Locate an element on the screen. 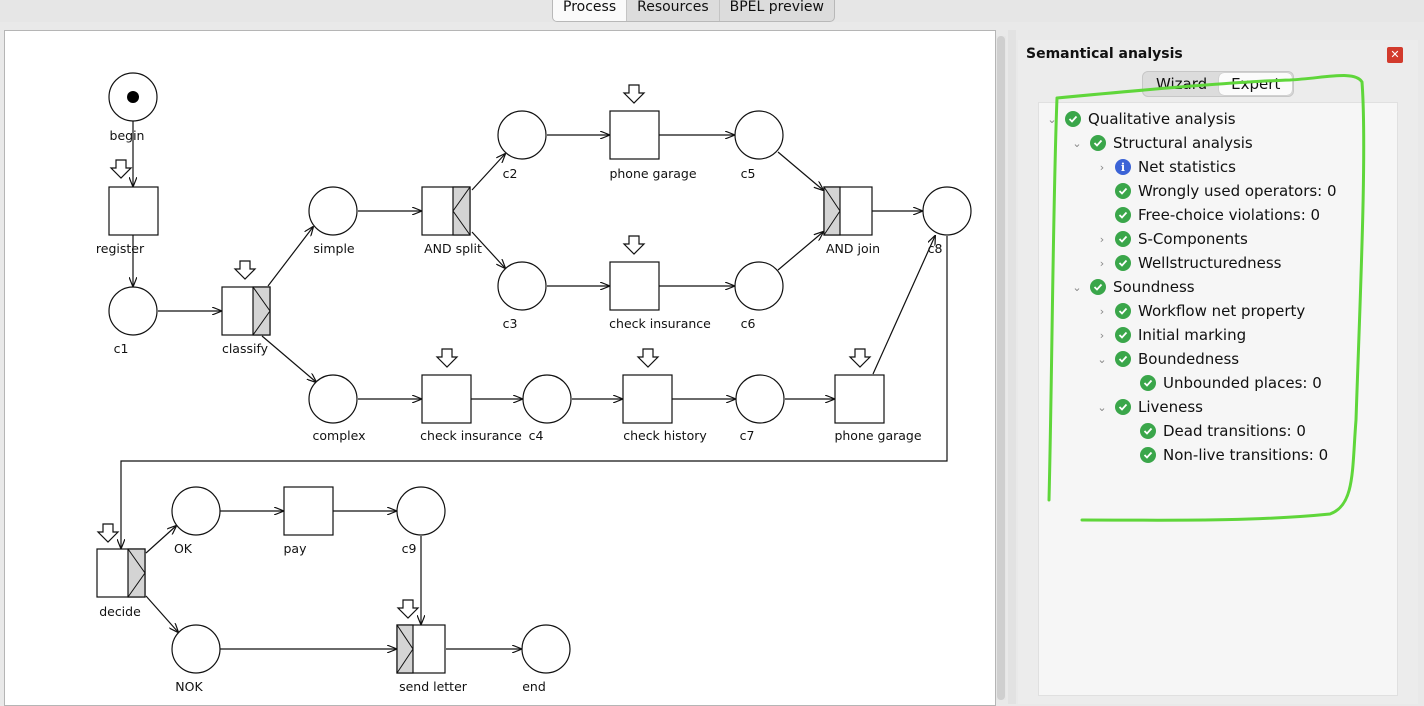 The height and width of the screenshot is (706, 1424). transition-check-insurance-mid is located at coordinates (634, 286).